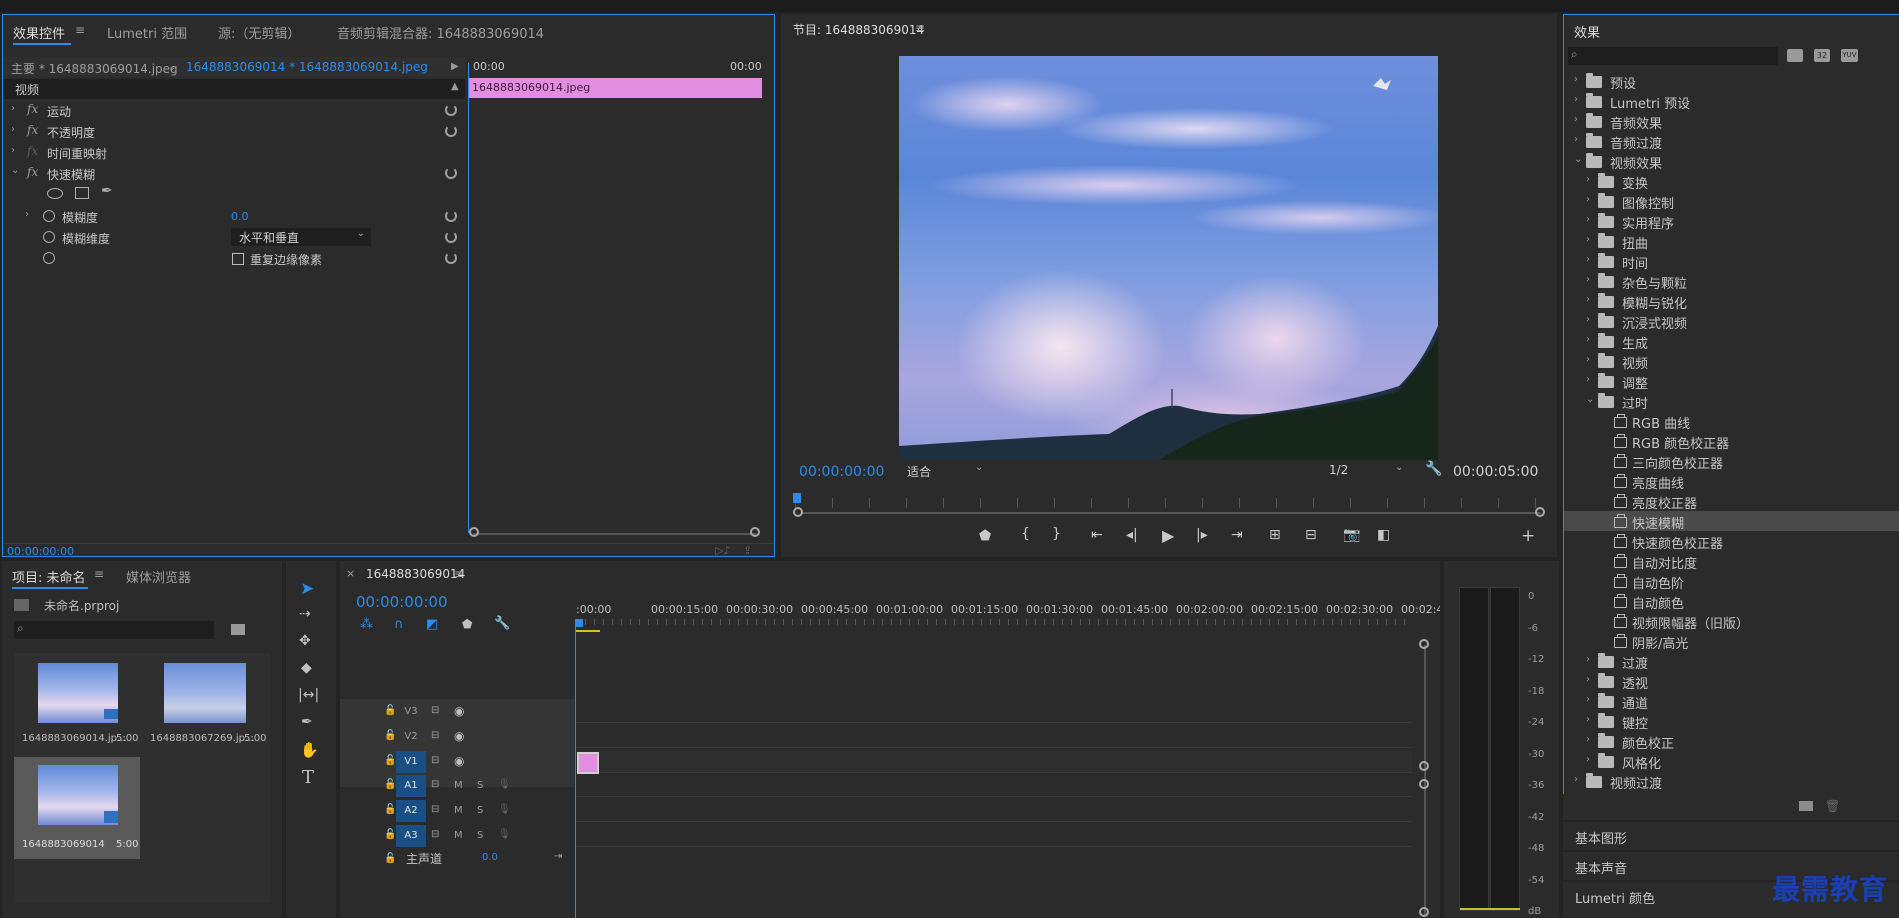  What do you see at coordinates (1731, 381) in the screenshot?
I see `tree-item: › 调整` at bounding box center [1731, 381].